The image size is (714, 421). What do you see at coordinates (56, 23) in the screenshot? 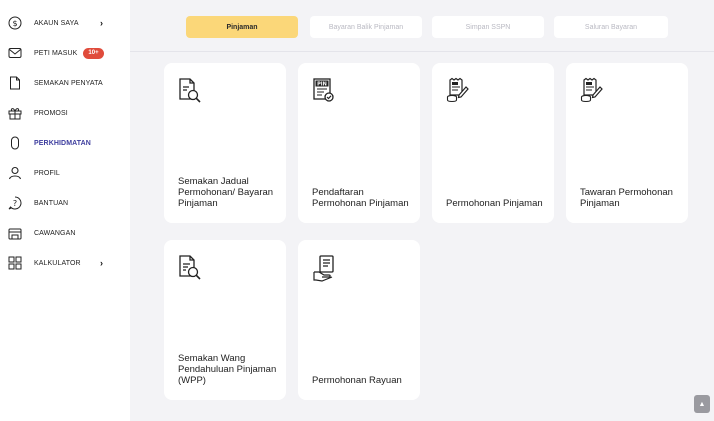
I see `sidebar-item-label: AKAUN SAYA` at bounding box center [56, 23].